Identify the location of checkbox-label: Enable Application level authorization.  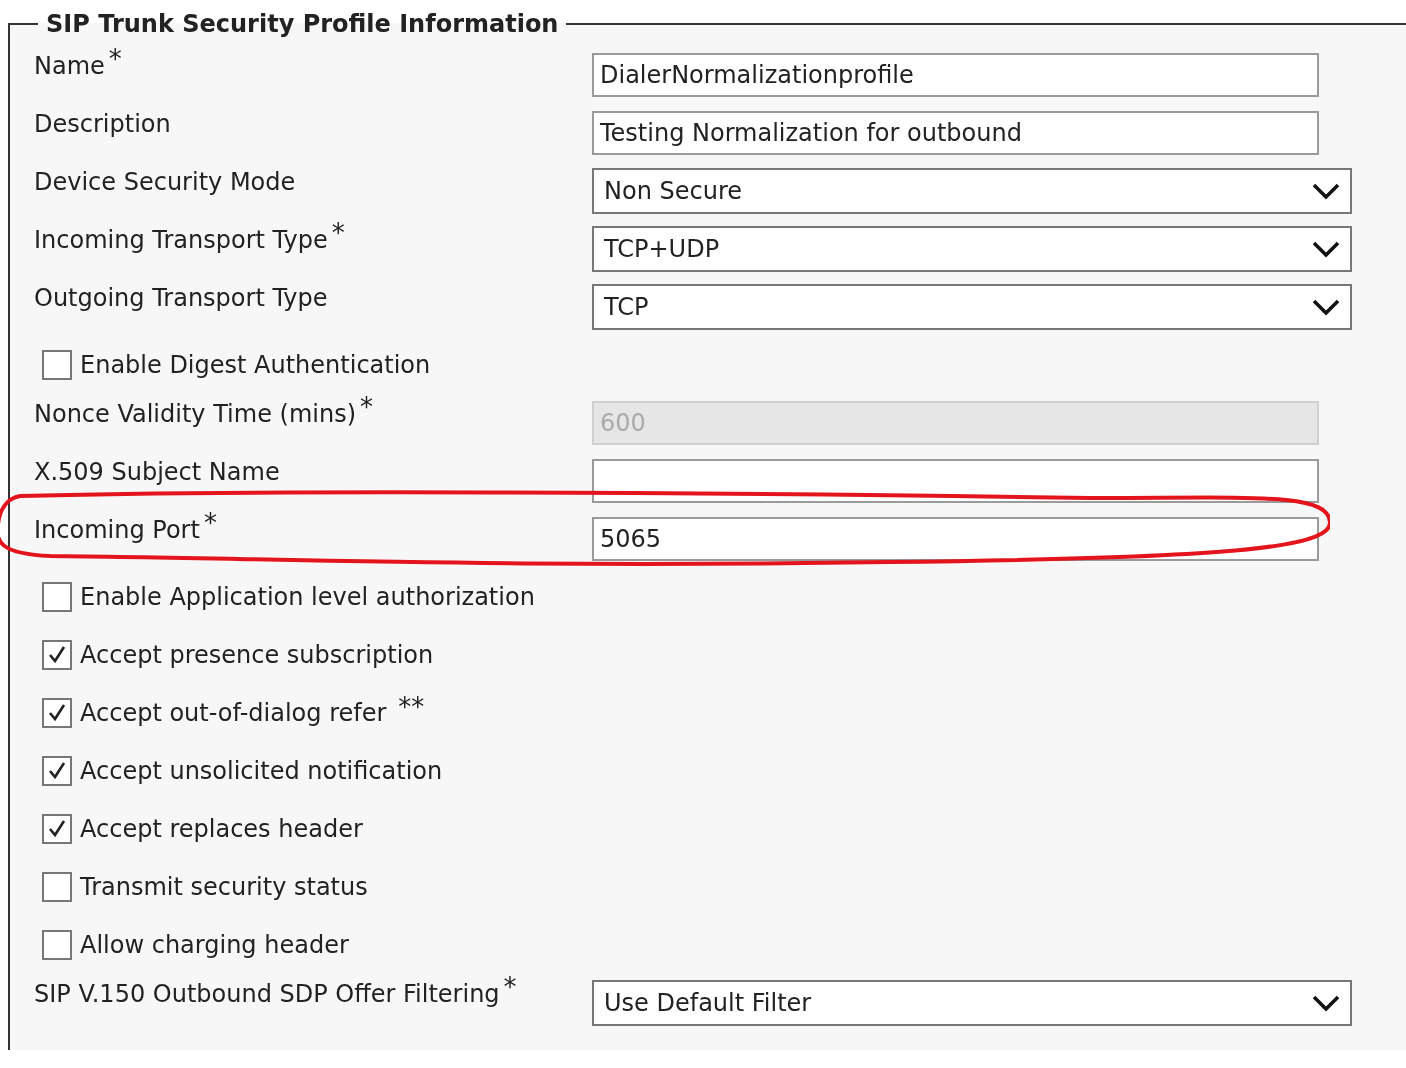
(307, 597).